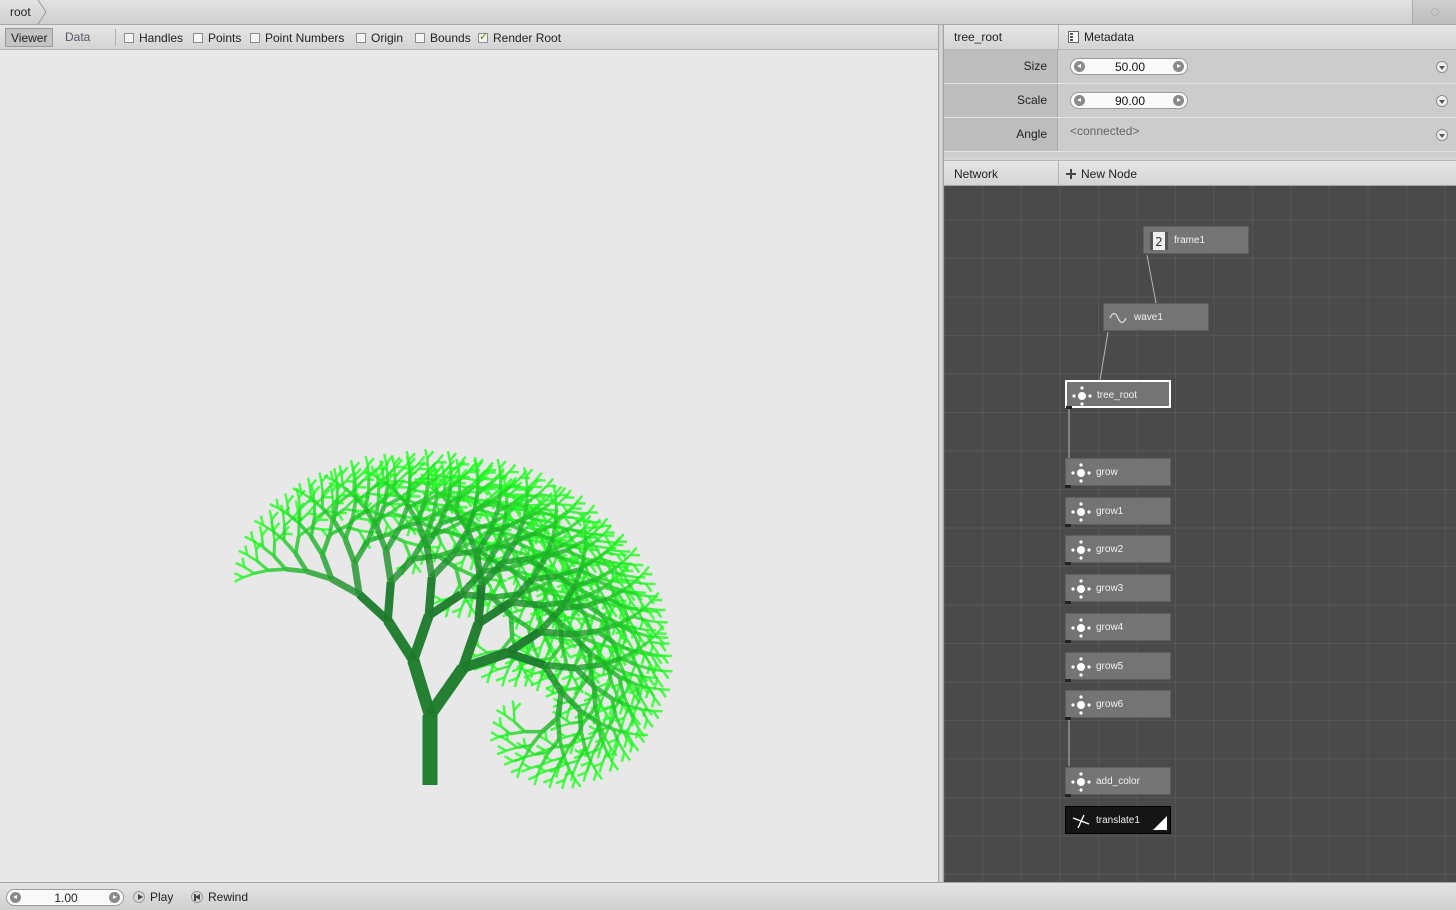  What do you see at coordinates (1148, 317) in the screenshot?
I see `node-label: wave1` at bounding box center [1148, 317].